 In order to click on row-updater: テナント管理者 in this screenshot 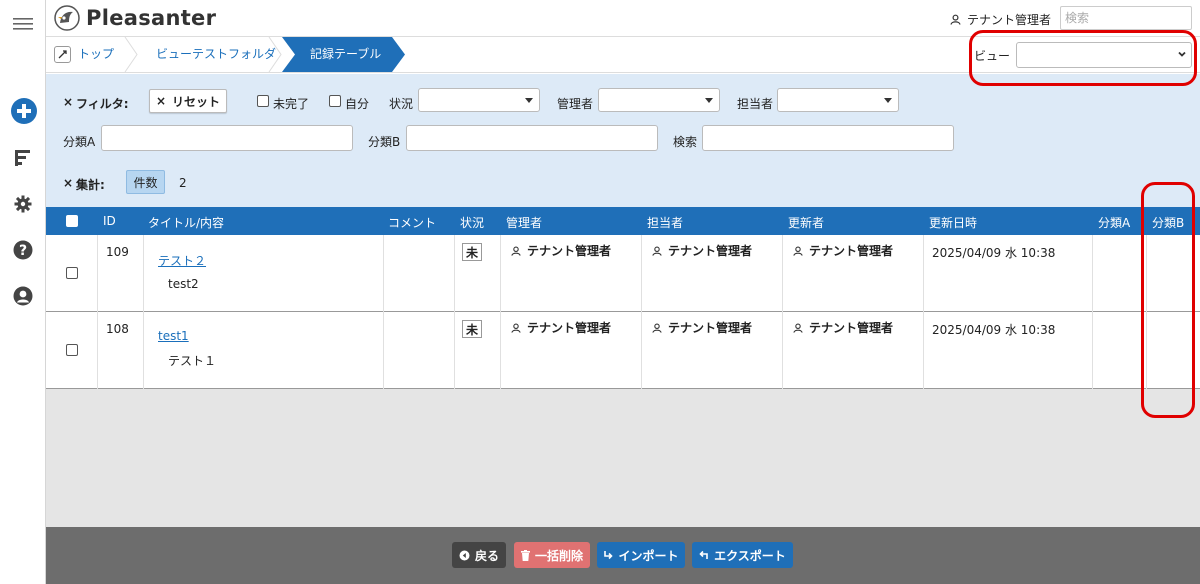, I will do `click(843, 327)`.